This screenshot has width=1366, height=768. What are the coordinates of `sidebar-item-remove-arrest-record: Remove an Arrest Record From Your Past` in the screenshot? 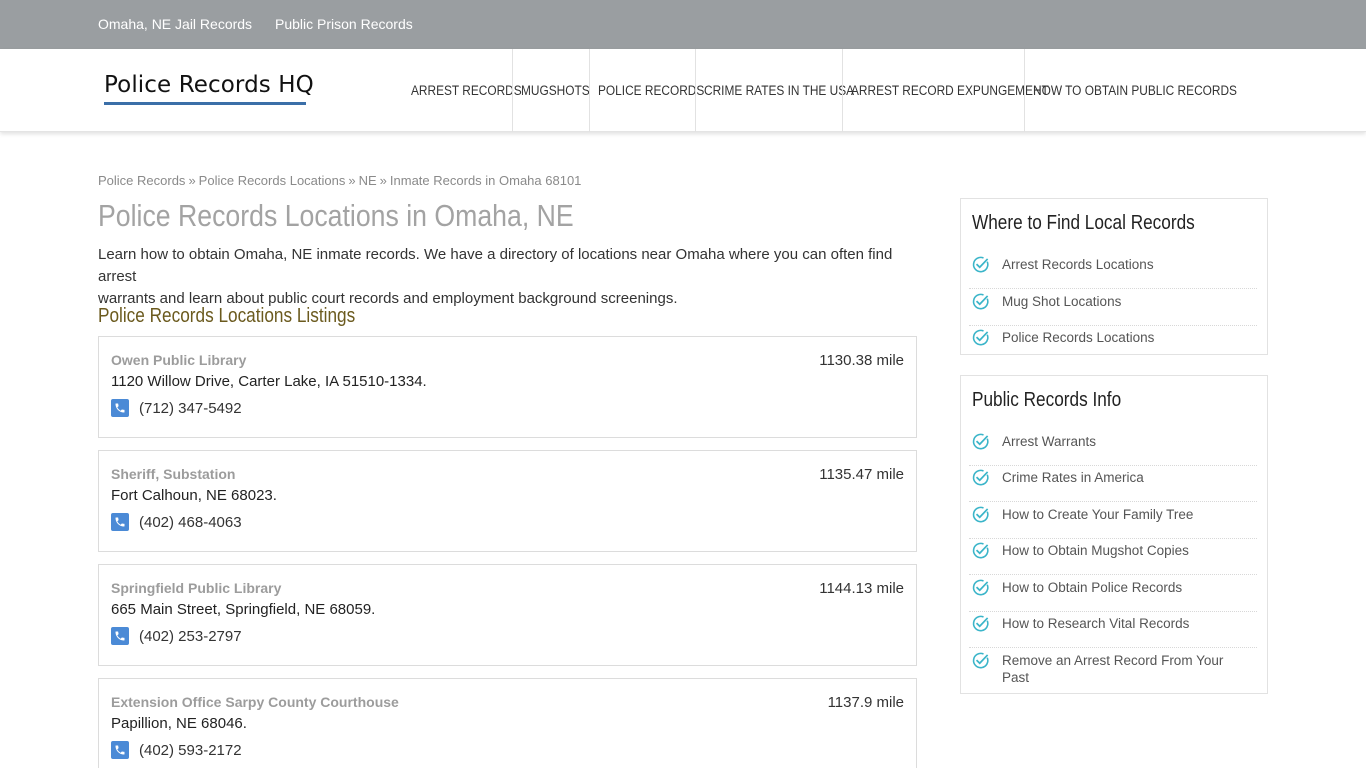 It's located at (1113, 671).